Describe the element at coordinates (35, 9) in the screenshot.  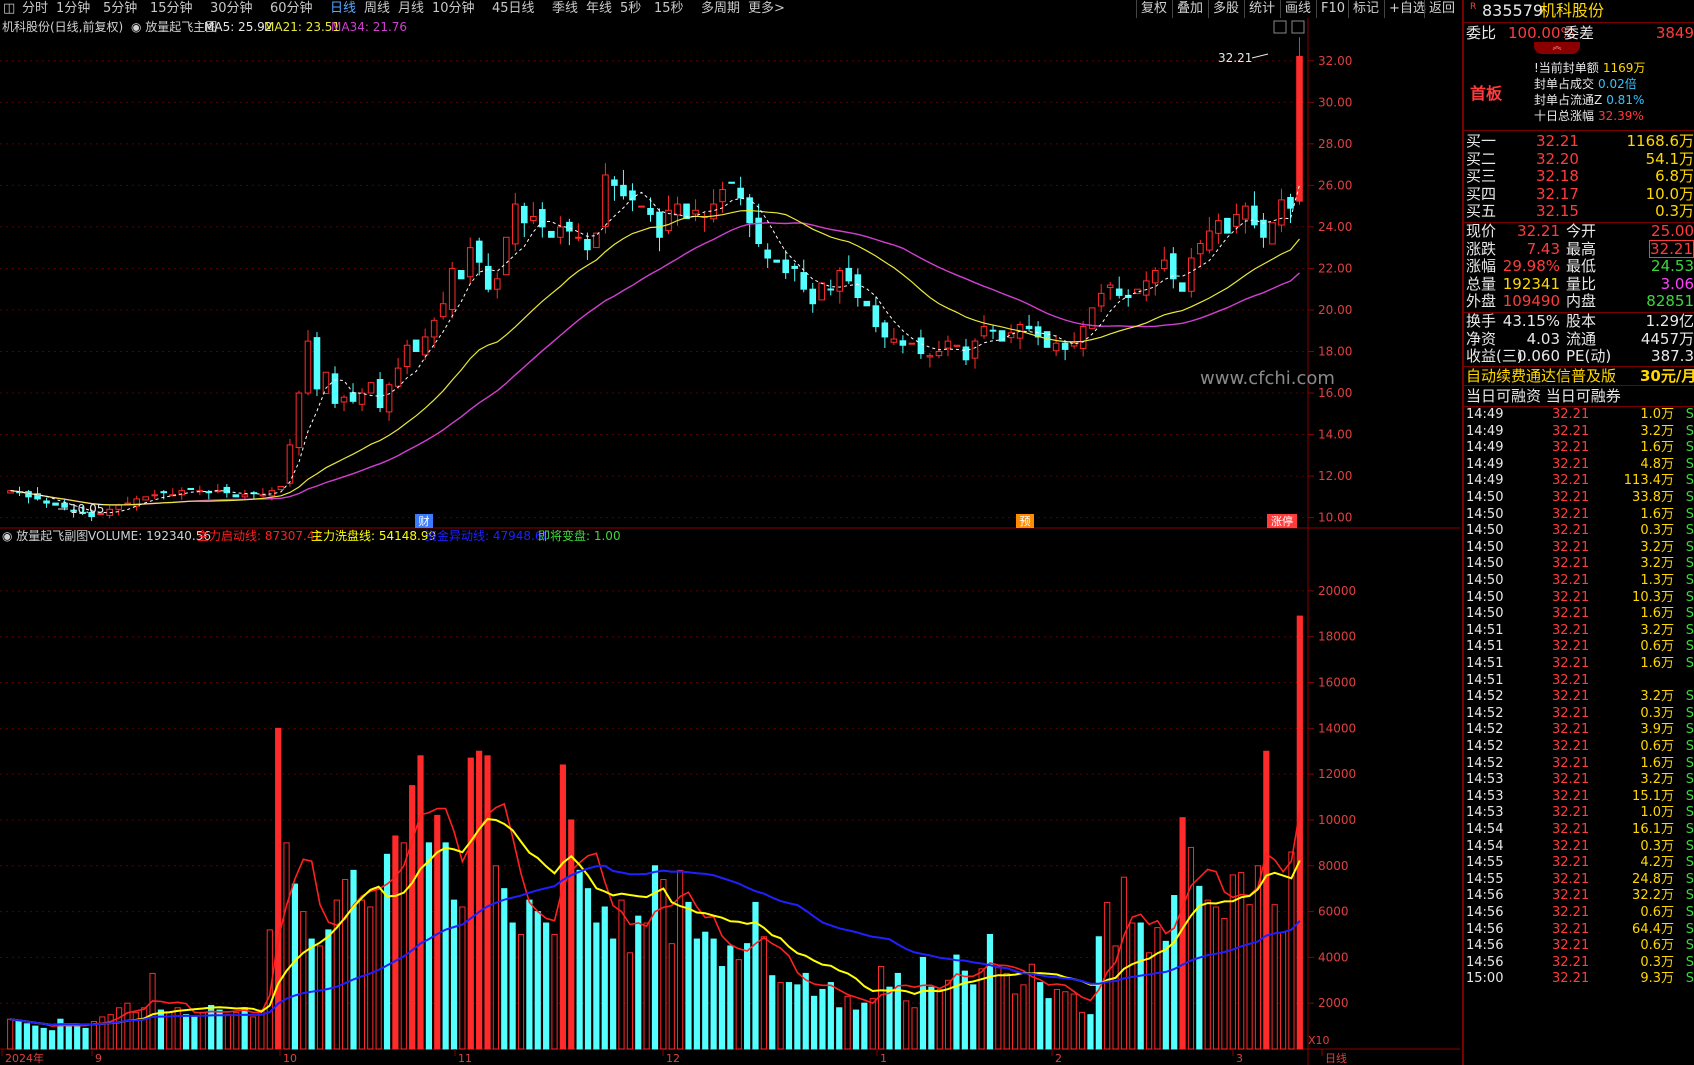
I see `period-tab: 分时` at that location.